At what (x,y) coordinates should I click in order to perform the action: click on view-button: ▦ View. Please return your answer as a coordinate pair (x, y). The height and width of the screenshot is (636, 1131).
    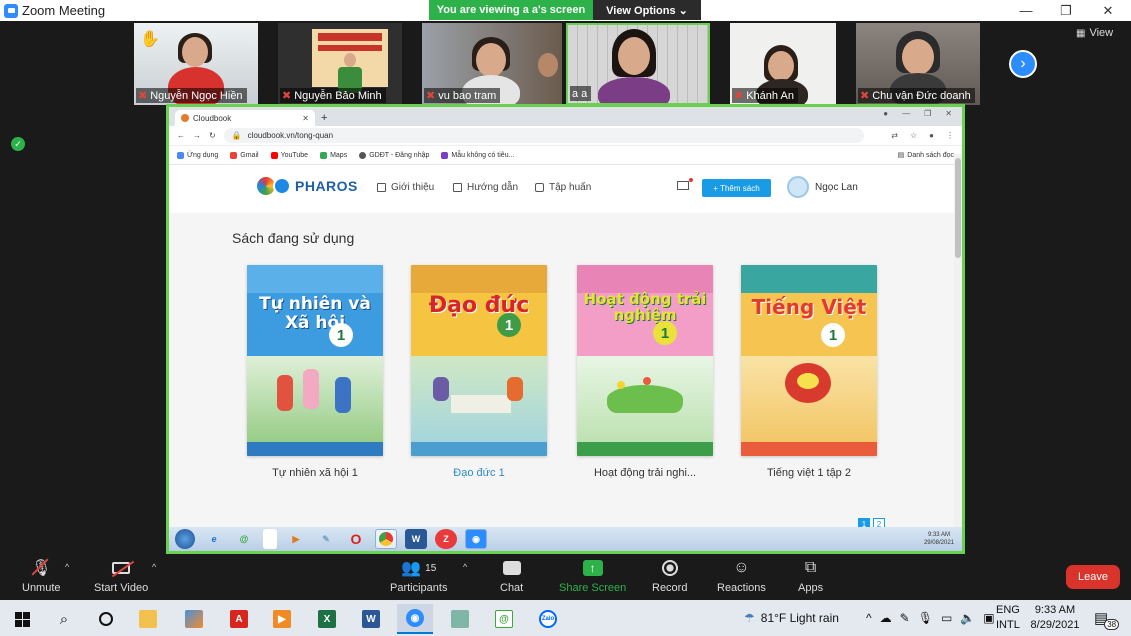
    Looking at the image, I should click on (1094, 33).